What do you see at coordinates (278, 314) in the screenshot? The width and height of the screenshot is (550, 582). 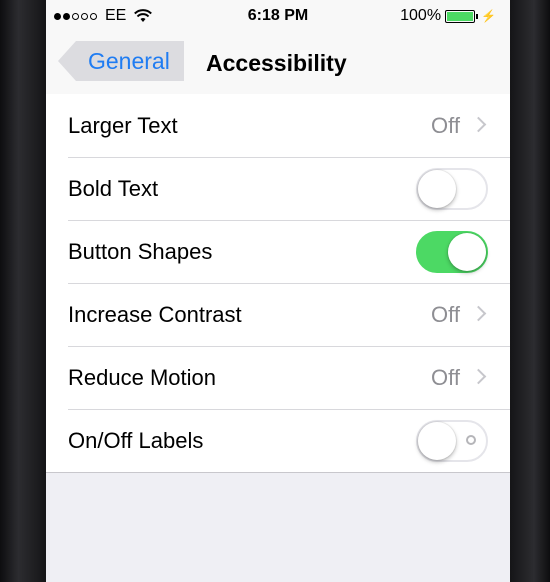 I see `setting-row-increase-contrast: Increase Contrast Off` at bounding box center [278, 314].